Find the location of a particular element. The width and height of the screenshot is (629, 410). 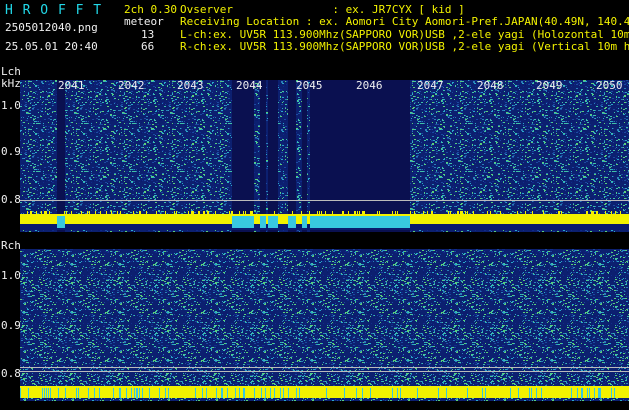

image-filename: 2505012040.png is located at coordinates (51, 27).